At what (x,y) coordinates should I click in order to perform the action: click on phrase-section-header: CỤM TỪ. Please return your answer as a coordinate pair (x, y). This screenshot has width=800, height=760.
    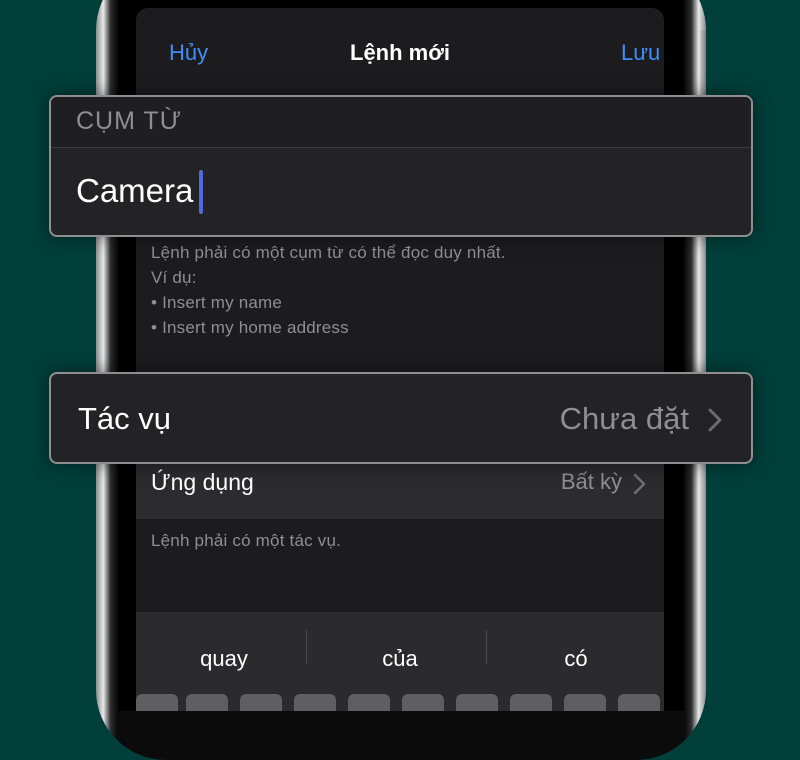
    Looking at the image, I should click on (401, 122).